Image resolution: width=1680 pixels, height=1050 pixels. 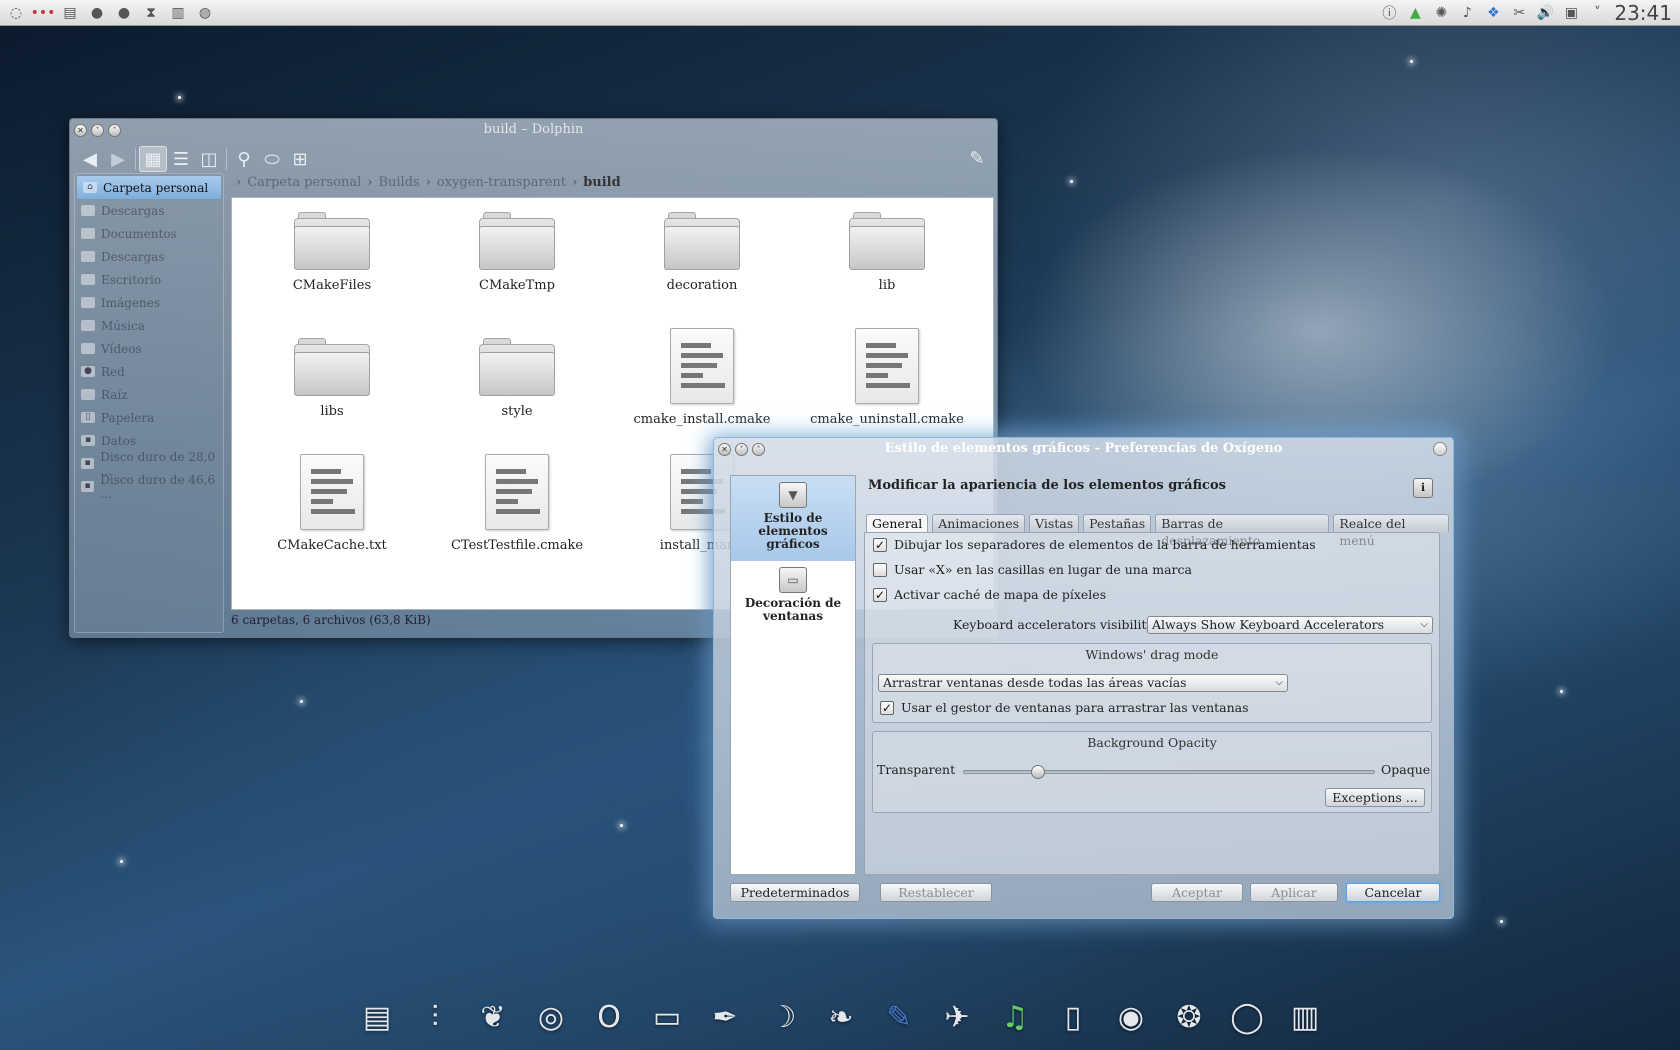 I want to click on trash-icon: ▯, so click(x=1073, y=1017).